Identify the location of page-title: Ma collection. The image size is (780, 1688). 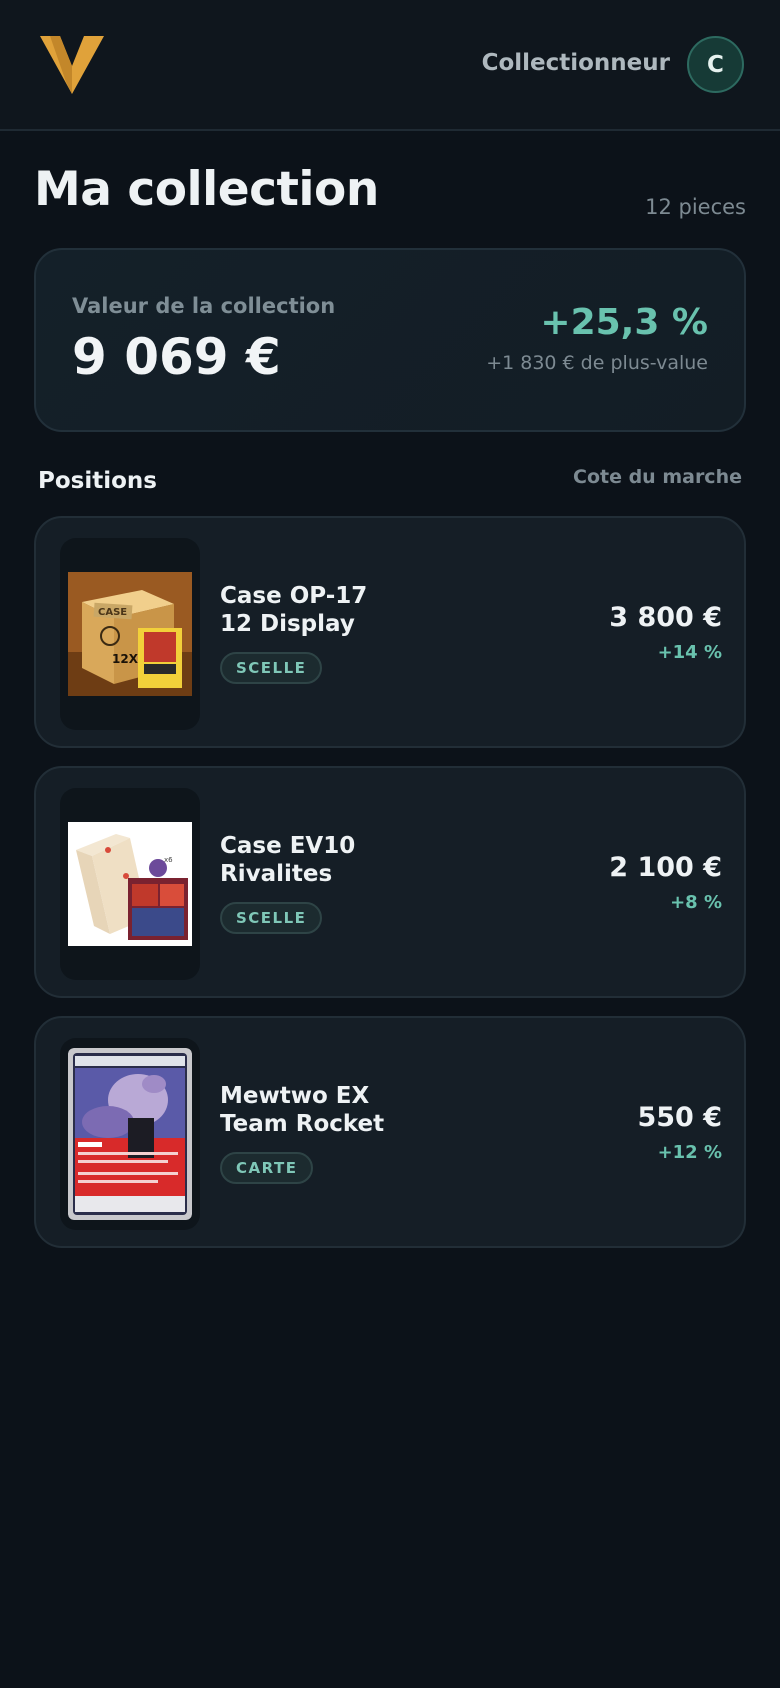
(206, 189).